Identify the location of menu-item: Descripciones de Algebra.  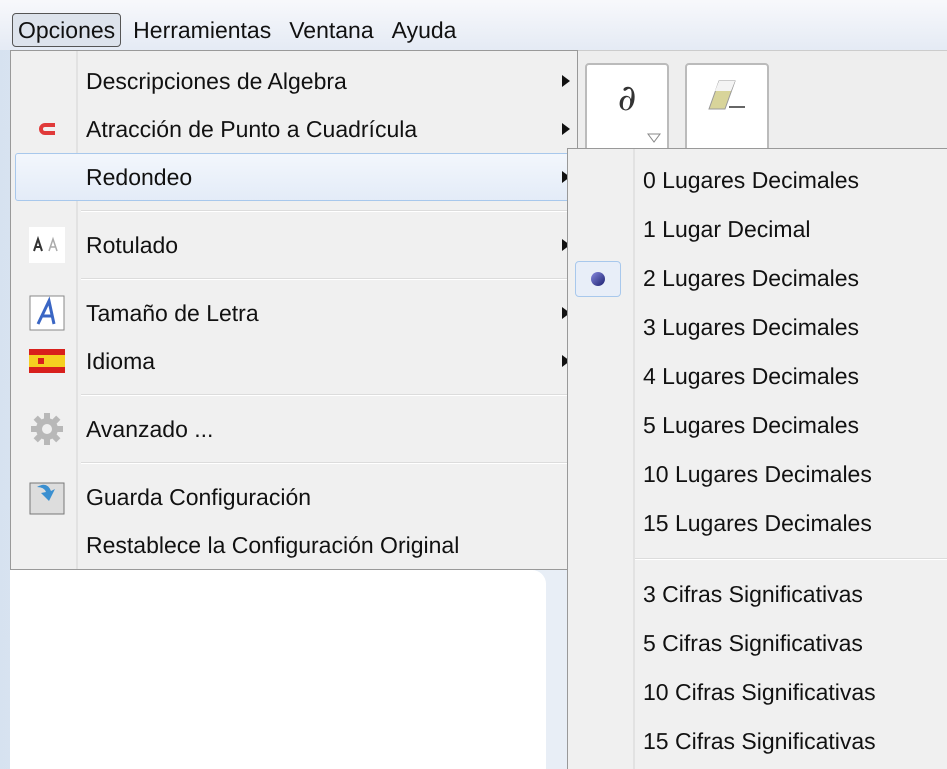
(294, 81).